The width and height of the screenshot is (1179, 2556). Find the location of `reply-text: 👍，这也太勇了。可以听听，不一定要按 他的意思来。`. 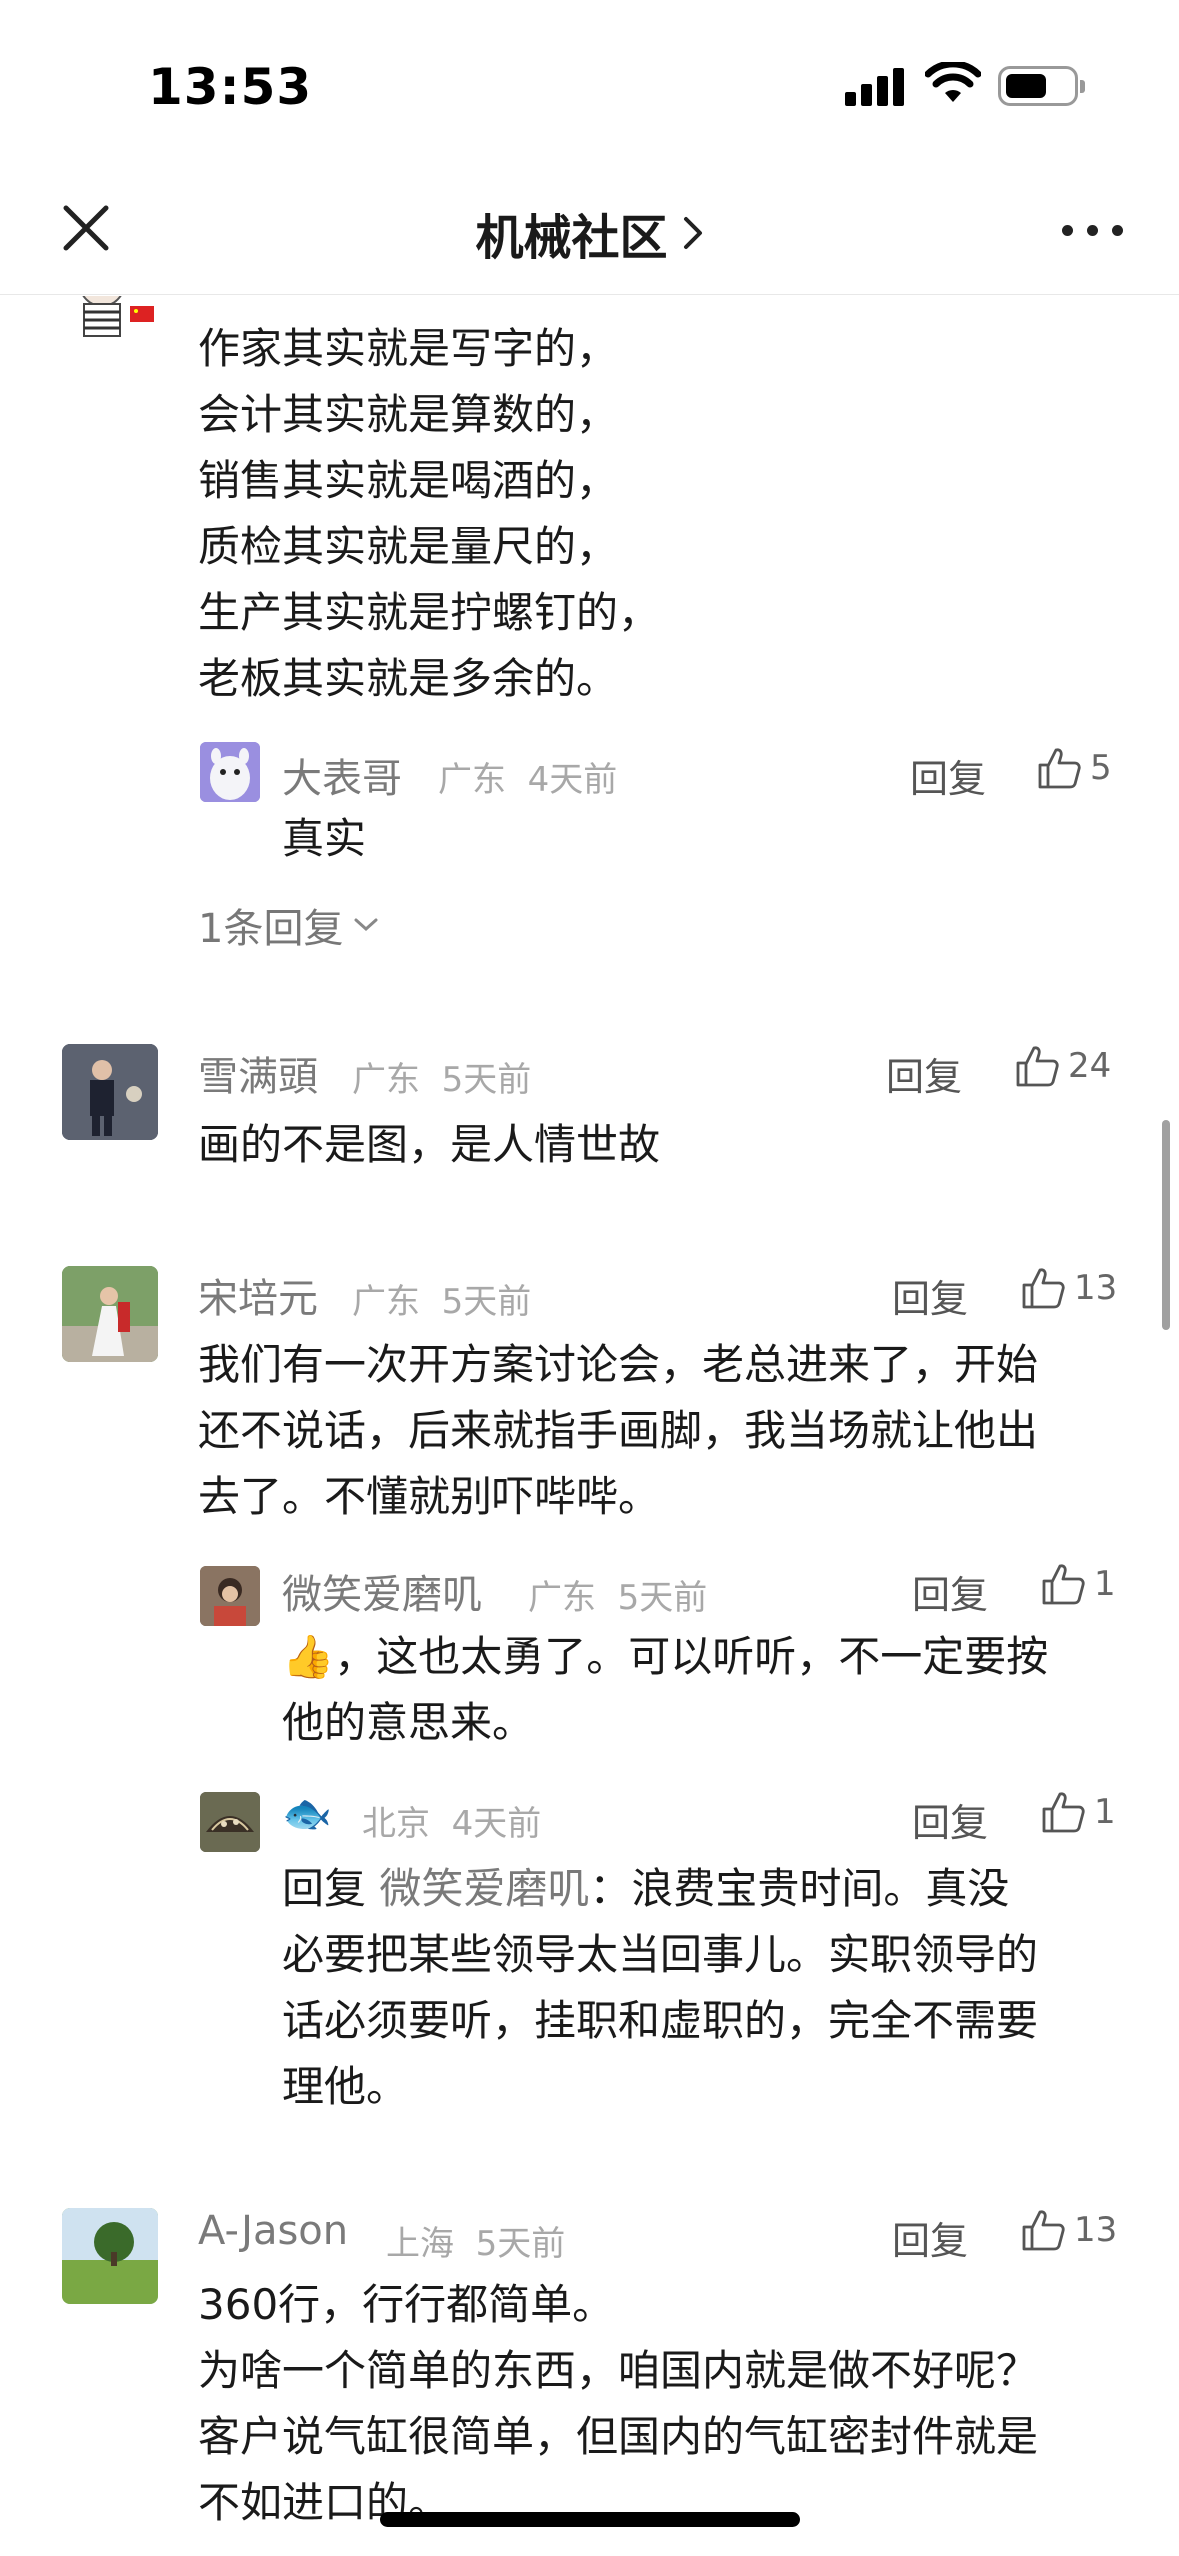

reply-text: 👍，这也太勇了。可以听听，不一定要按 他的意思来。 is located at coordinates (665, 1689).